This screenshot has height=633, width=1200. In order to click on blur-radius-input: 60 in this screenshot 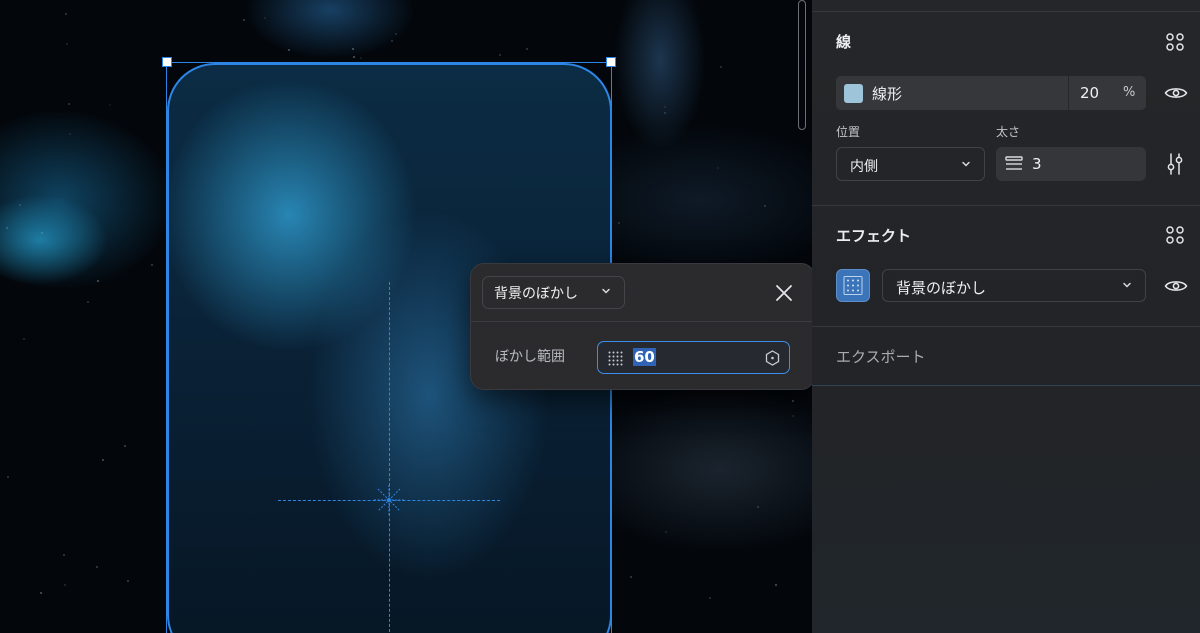, I will do `click(693, 357)`.